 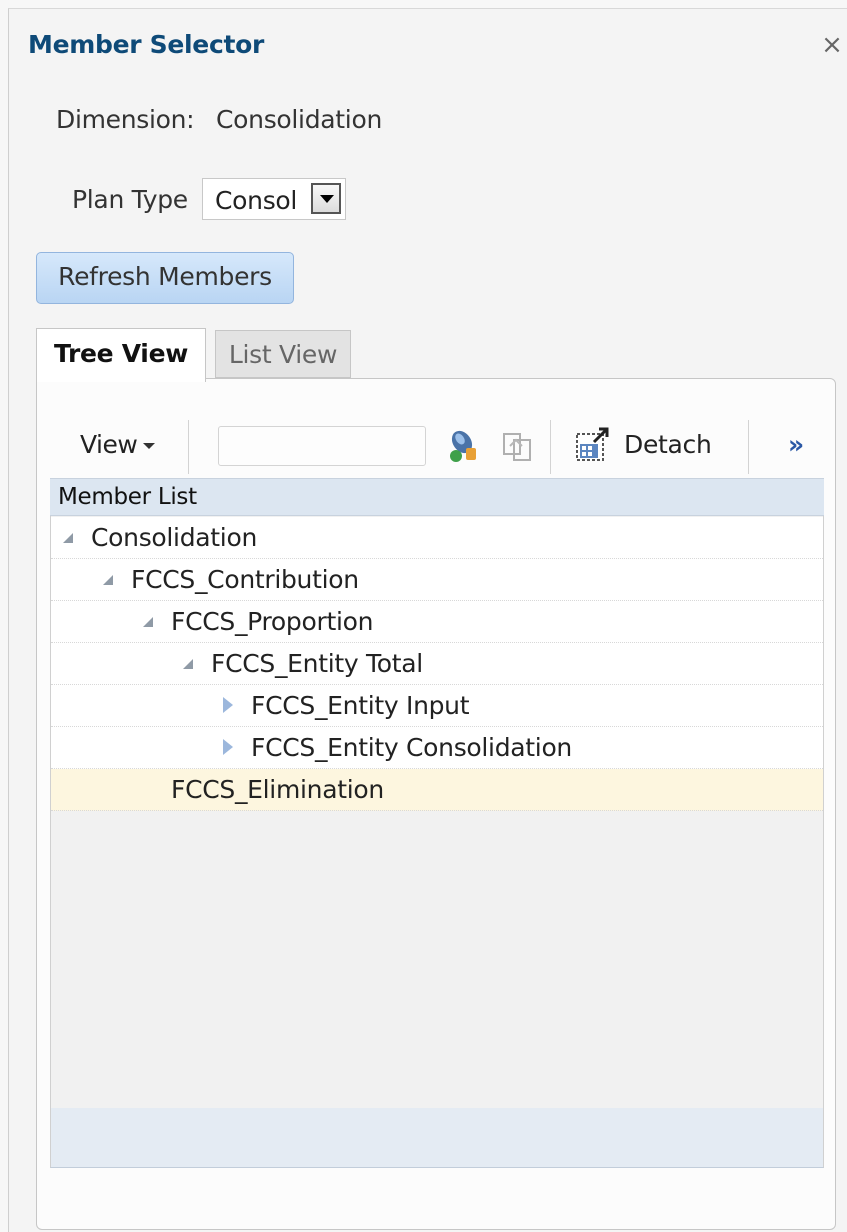 I want to click on tree-row-label: FCCS_Elimination, so click(x=277, y=789).